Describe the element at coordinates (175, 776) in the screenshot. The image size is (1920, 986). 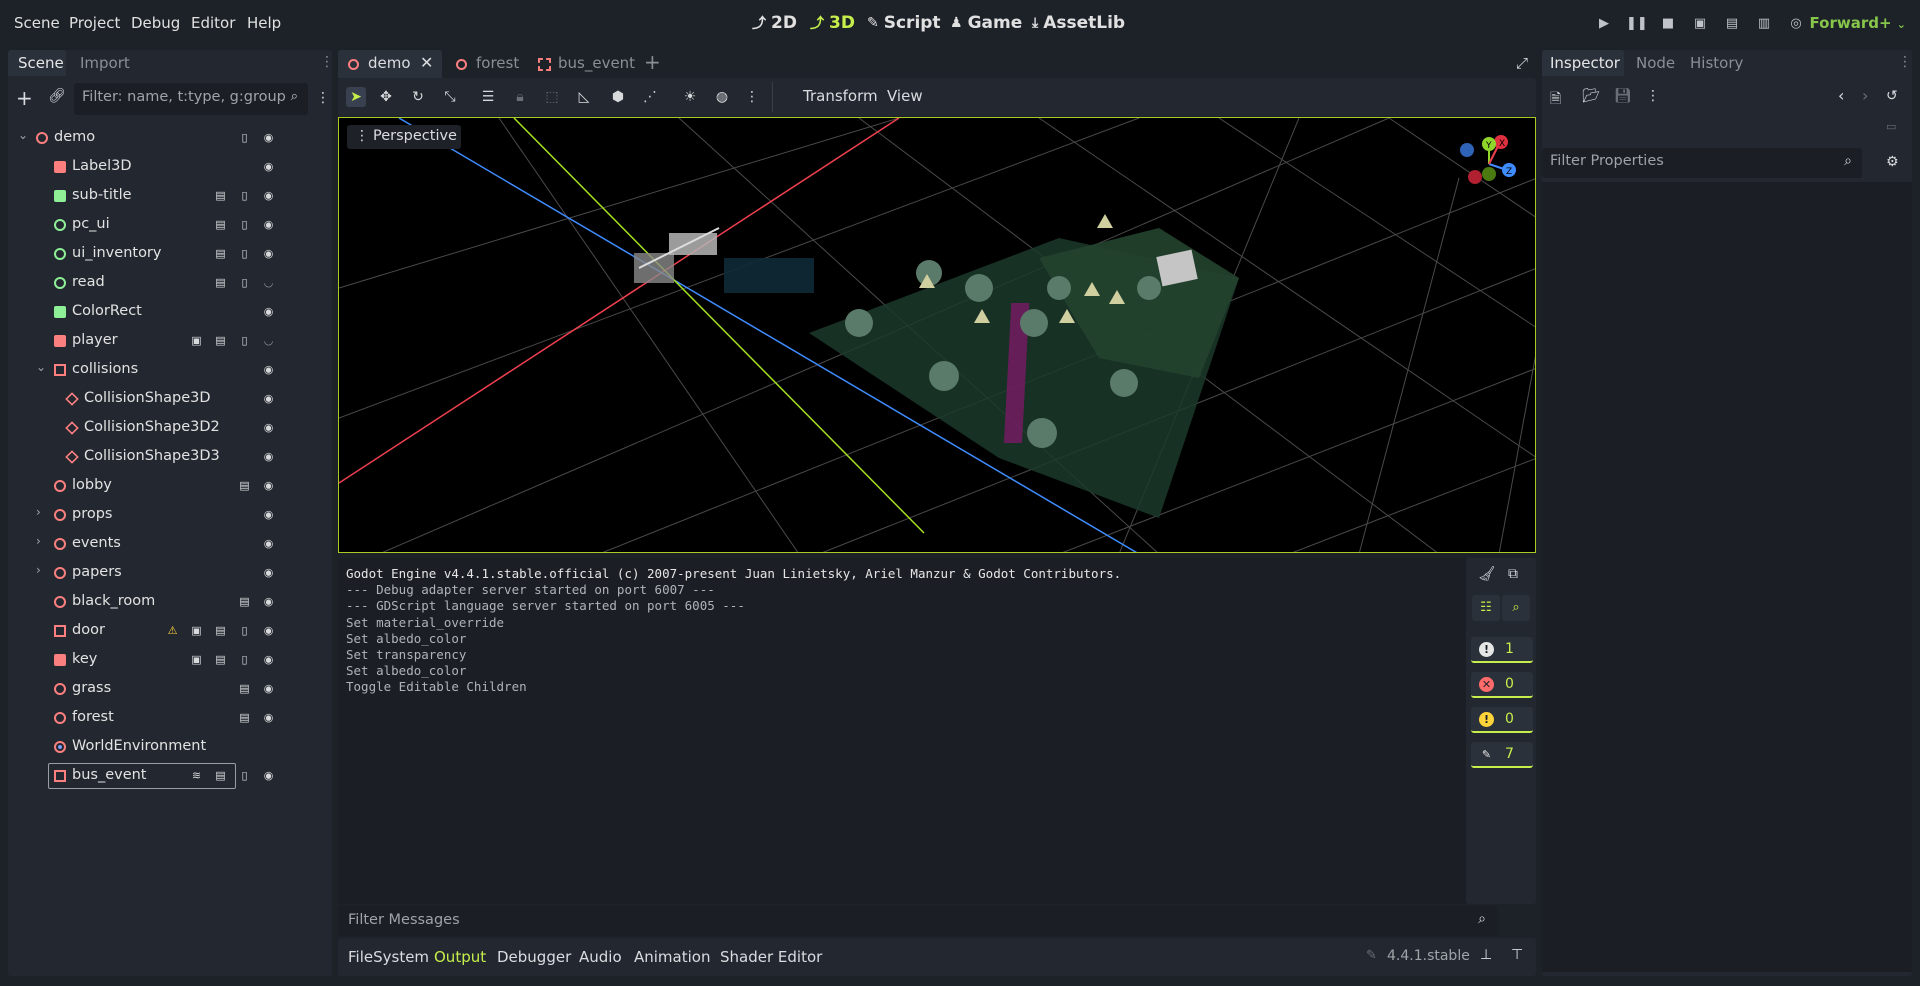
I see `tree-item-bus-event: bus_event ◉ ▯ ▤ ≋` at that location.